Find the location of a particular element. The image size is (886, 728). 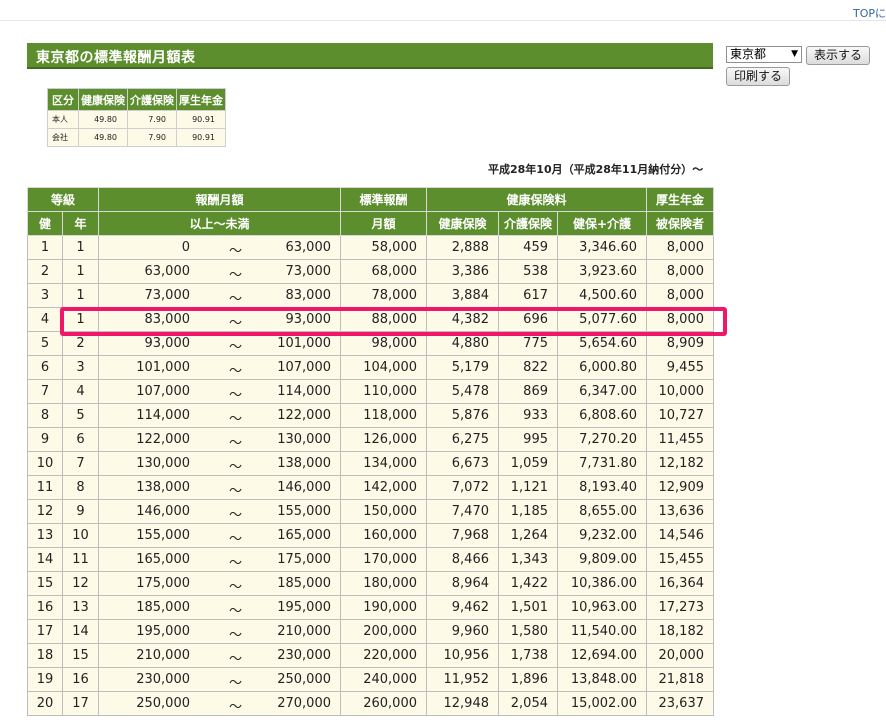

grade-nen-cell: 10 is located at coordinates (80, 535).